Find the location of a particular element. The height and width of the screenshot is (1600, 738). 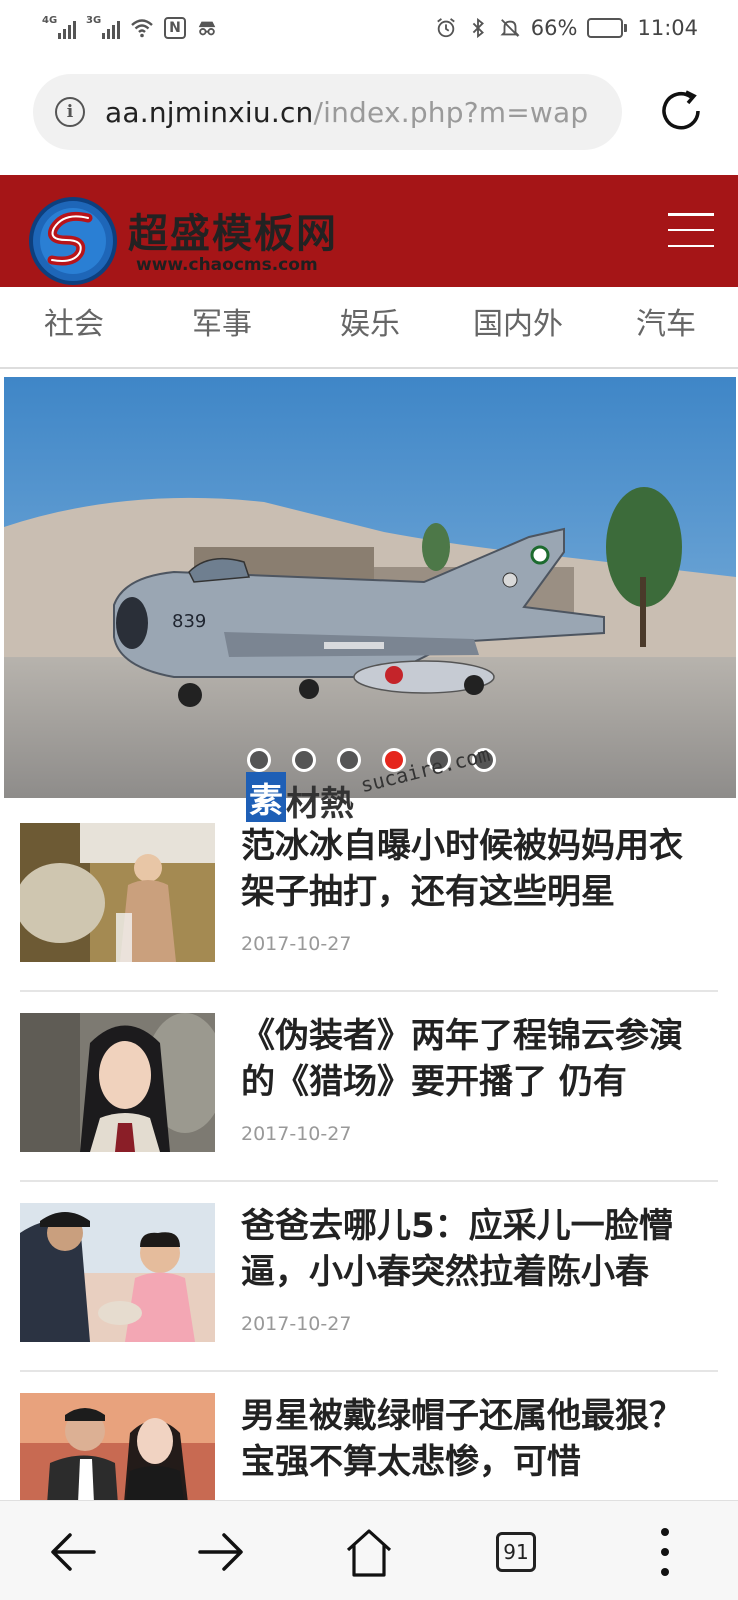

info-icon: i is located at coordinates (70, 112).